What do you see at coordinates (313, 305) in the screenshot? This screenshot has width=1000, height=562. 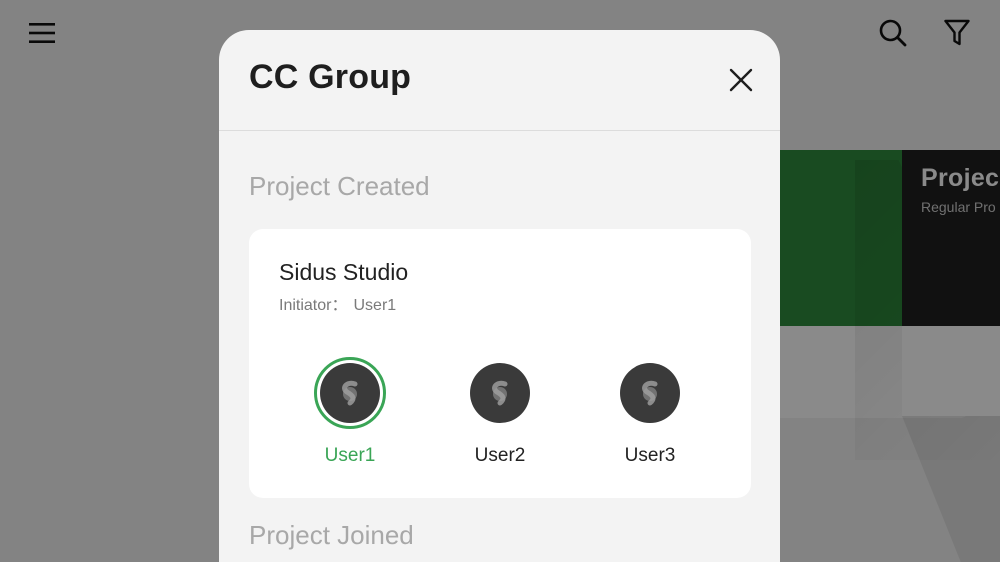 I see `initiator-label: Initiator：` at bounding box center [313, 305].